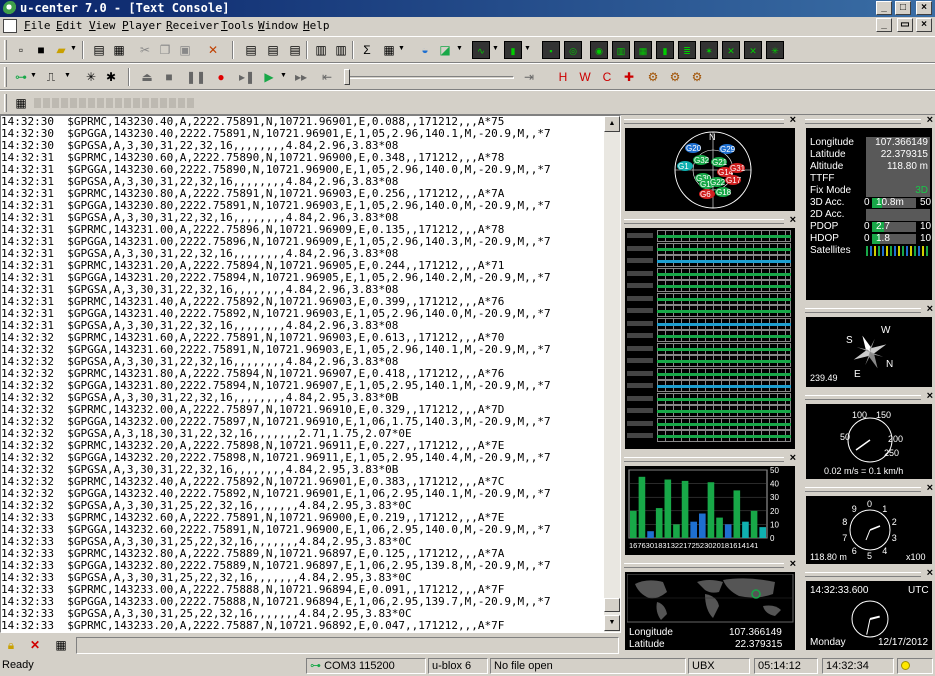 The height and width of the screenshot is (676, 935). Describe the element at coordinates (366, 666) in the screenshot. I see `status-port: ⊶ COM3 115200` at that location.